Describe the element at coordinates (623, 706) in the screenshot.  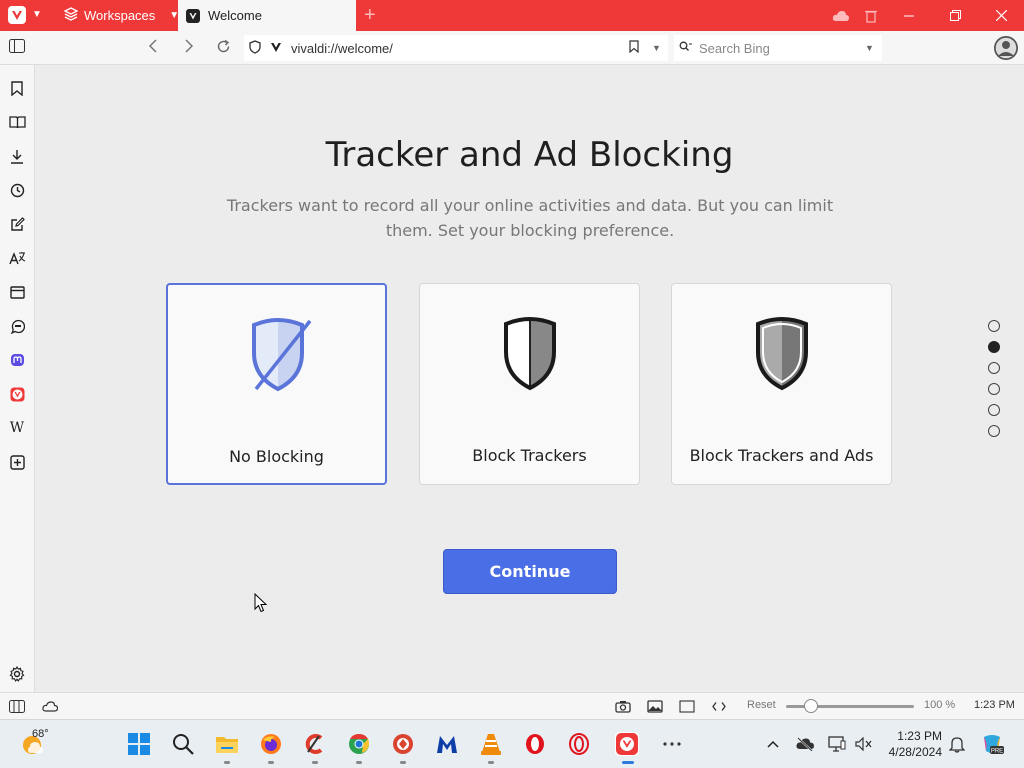
I see `camera-icon` at that location.